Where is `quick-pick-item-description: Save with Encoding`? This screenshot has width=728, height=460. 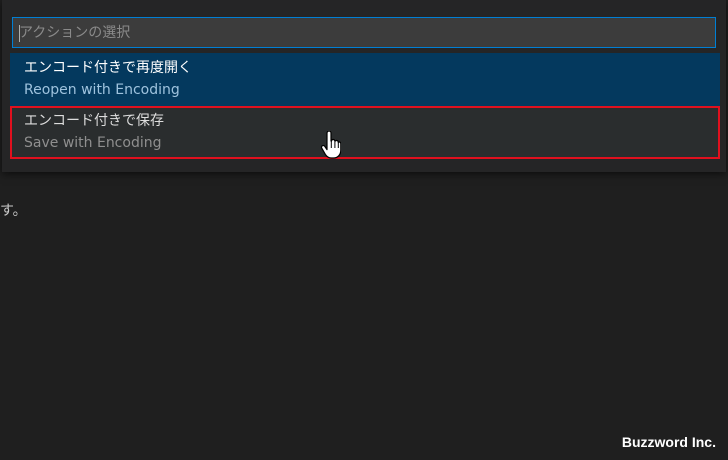 quick-pick-item-description: Save with Encoding is located at coordinates (93, 143).